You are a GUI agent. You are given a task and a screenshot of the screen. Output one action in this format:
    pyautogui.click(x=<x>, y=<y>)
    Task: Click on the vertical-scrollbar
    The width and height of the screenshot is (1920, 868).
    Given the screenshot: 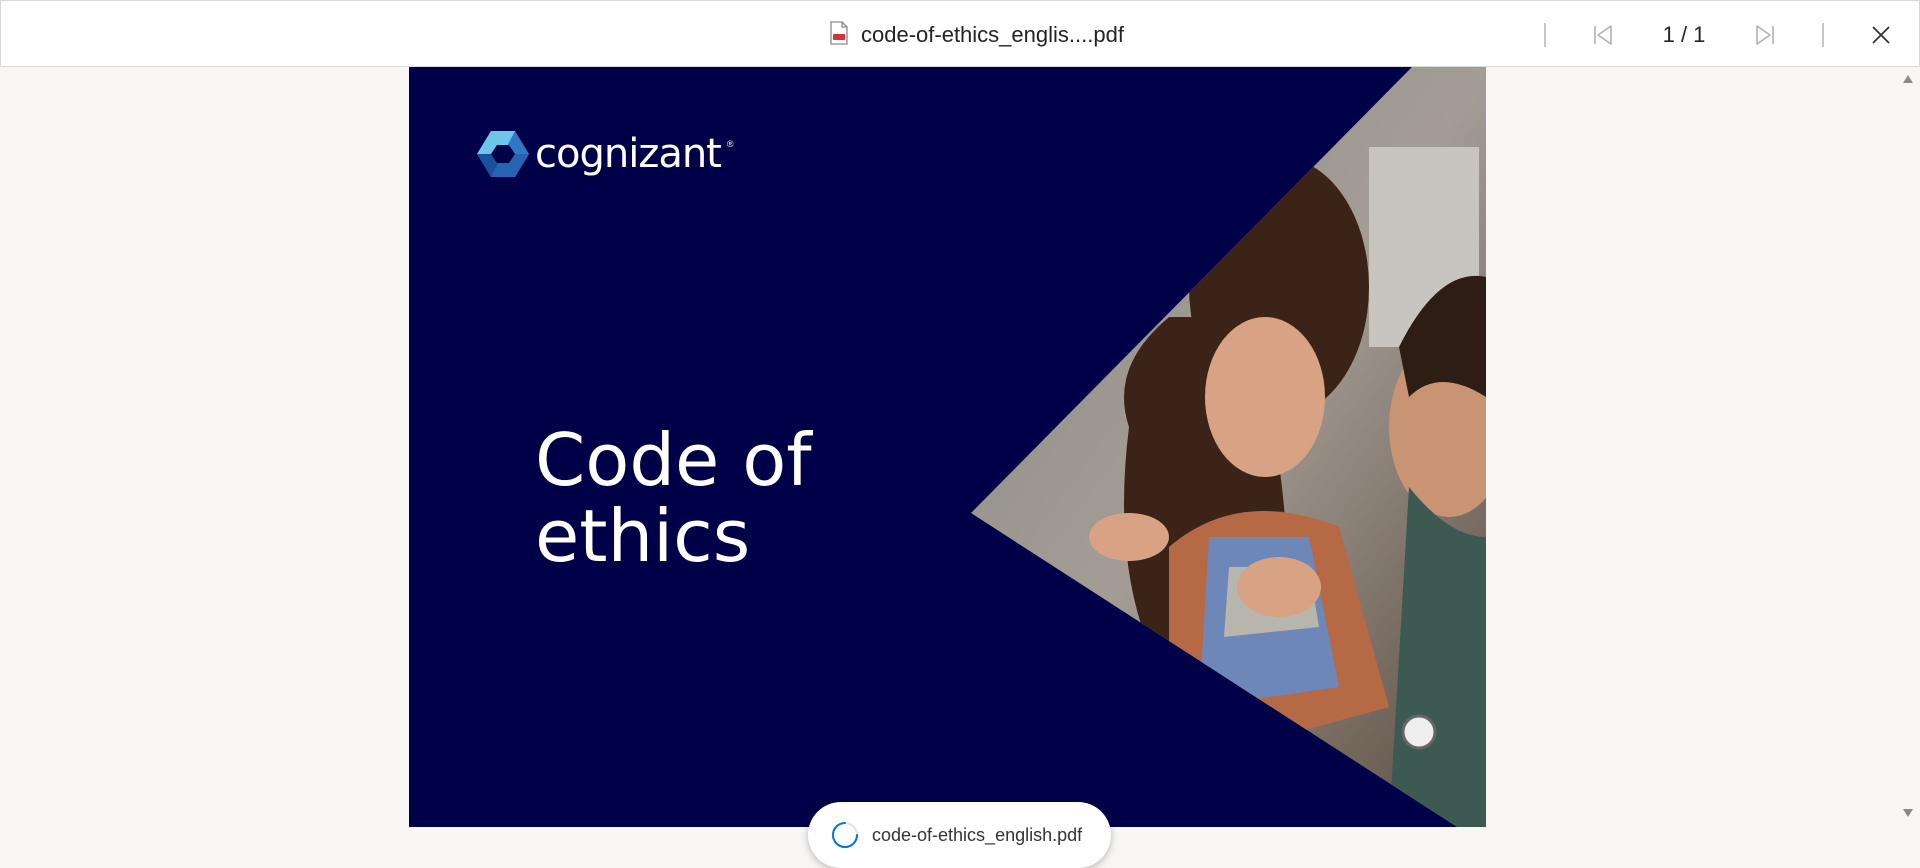 What is the action you would take?
    pyautogui.click(x=1908, y=447)
    